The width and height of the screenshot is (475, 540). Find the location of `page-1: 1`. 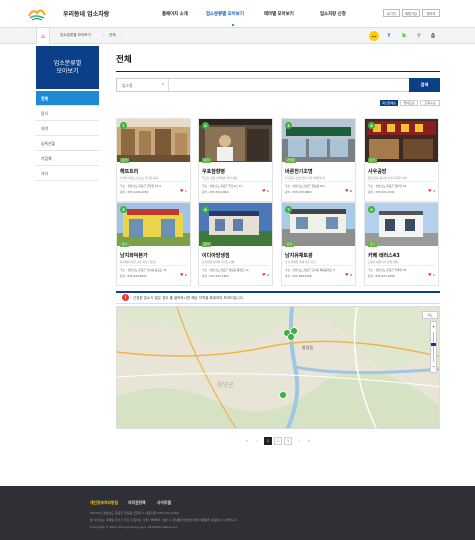

page-1: 1 is located at coordinates (268, 441).